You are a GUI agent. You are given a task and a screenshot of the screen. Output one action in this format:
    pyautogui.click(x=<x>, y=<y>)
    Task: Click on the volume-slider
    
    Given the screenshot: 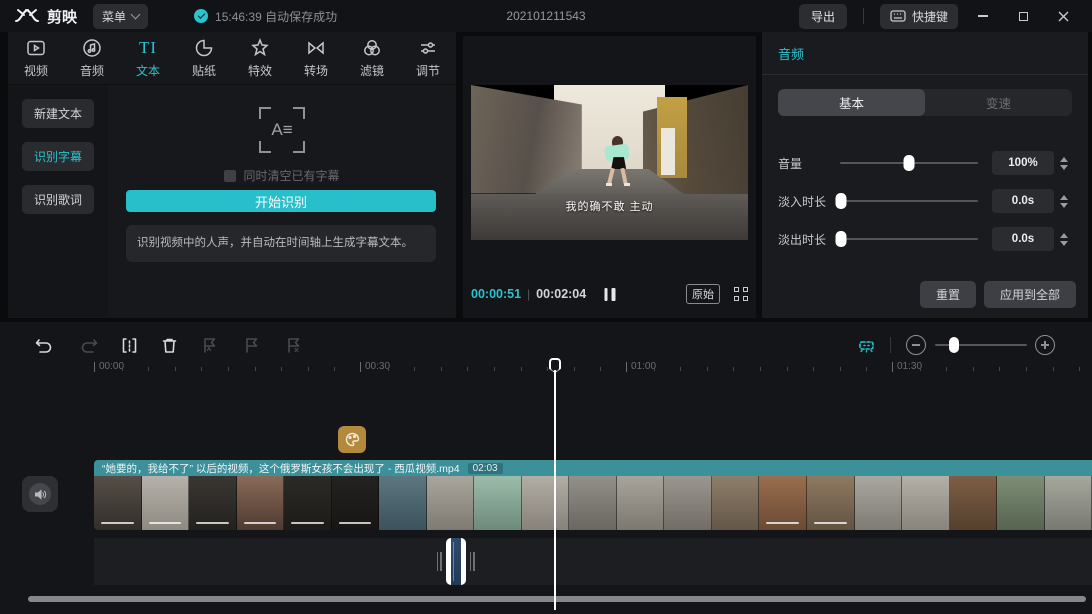 What is the action you would take?
    pyautogui.click(x=909, y=163)
    